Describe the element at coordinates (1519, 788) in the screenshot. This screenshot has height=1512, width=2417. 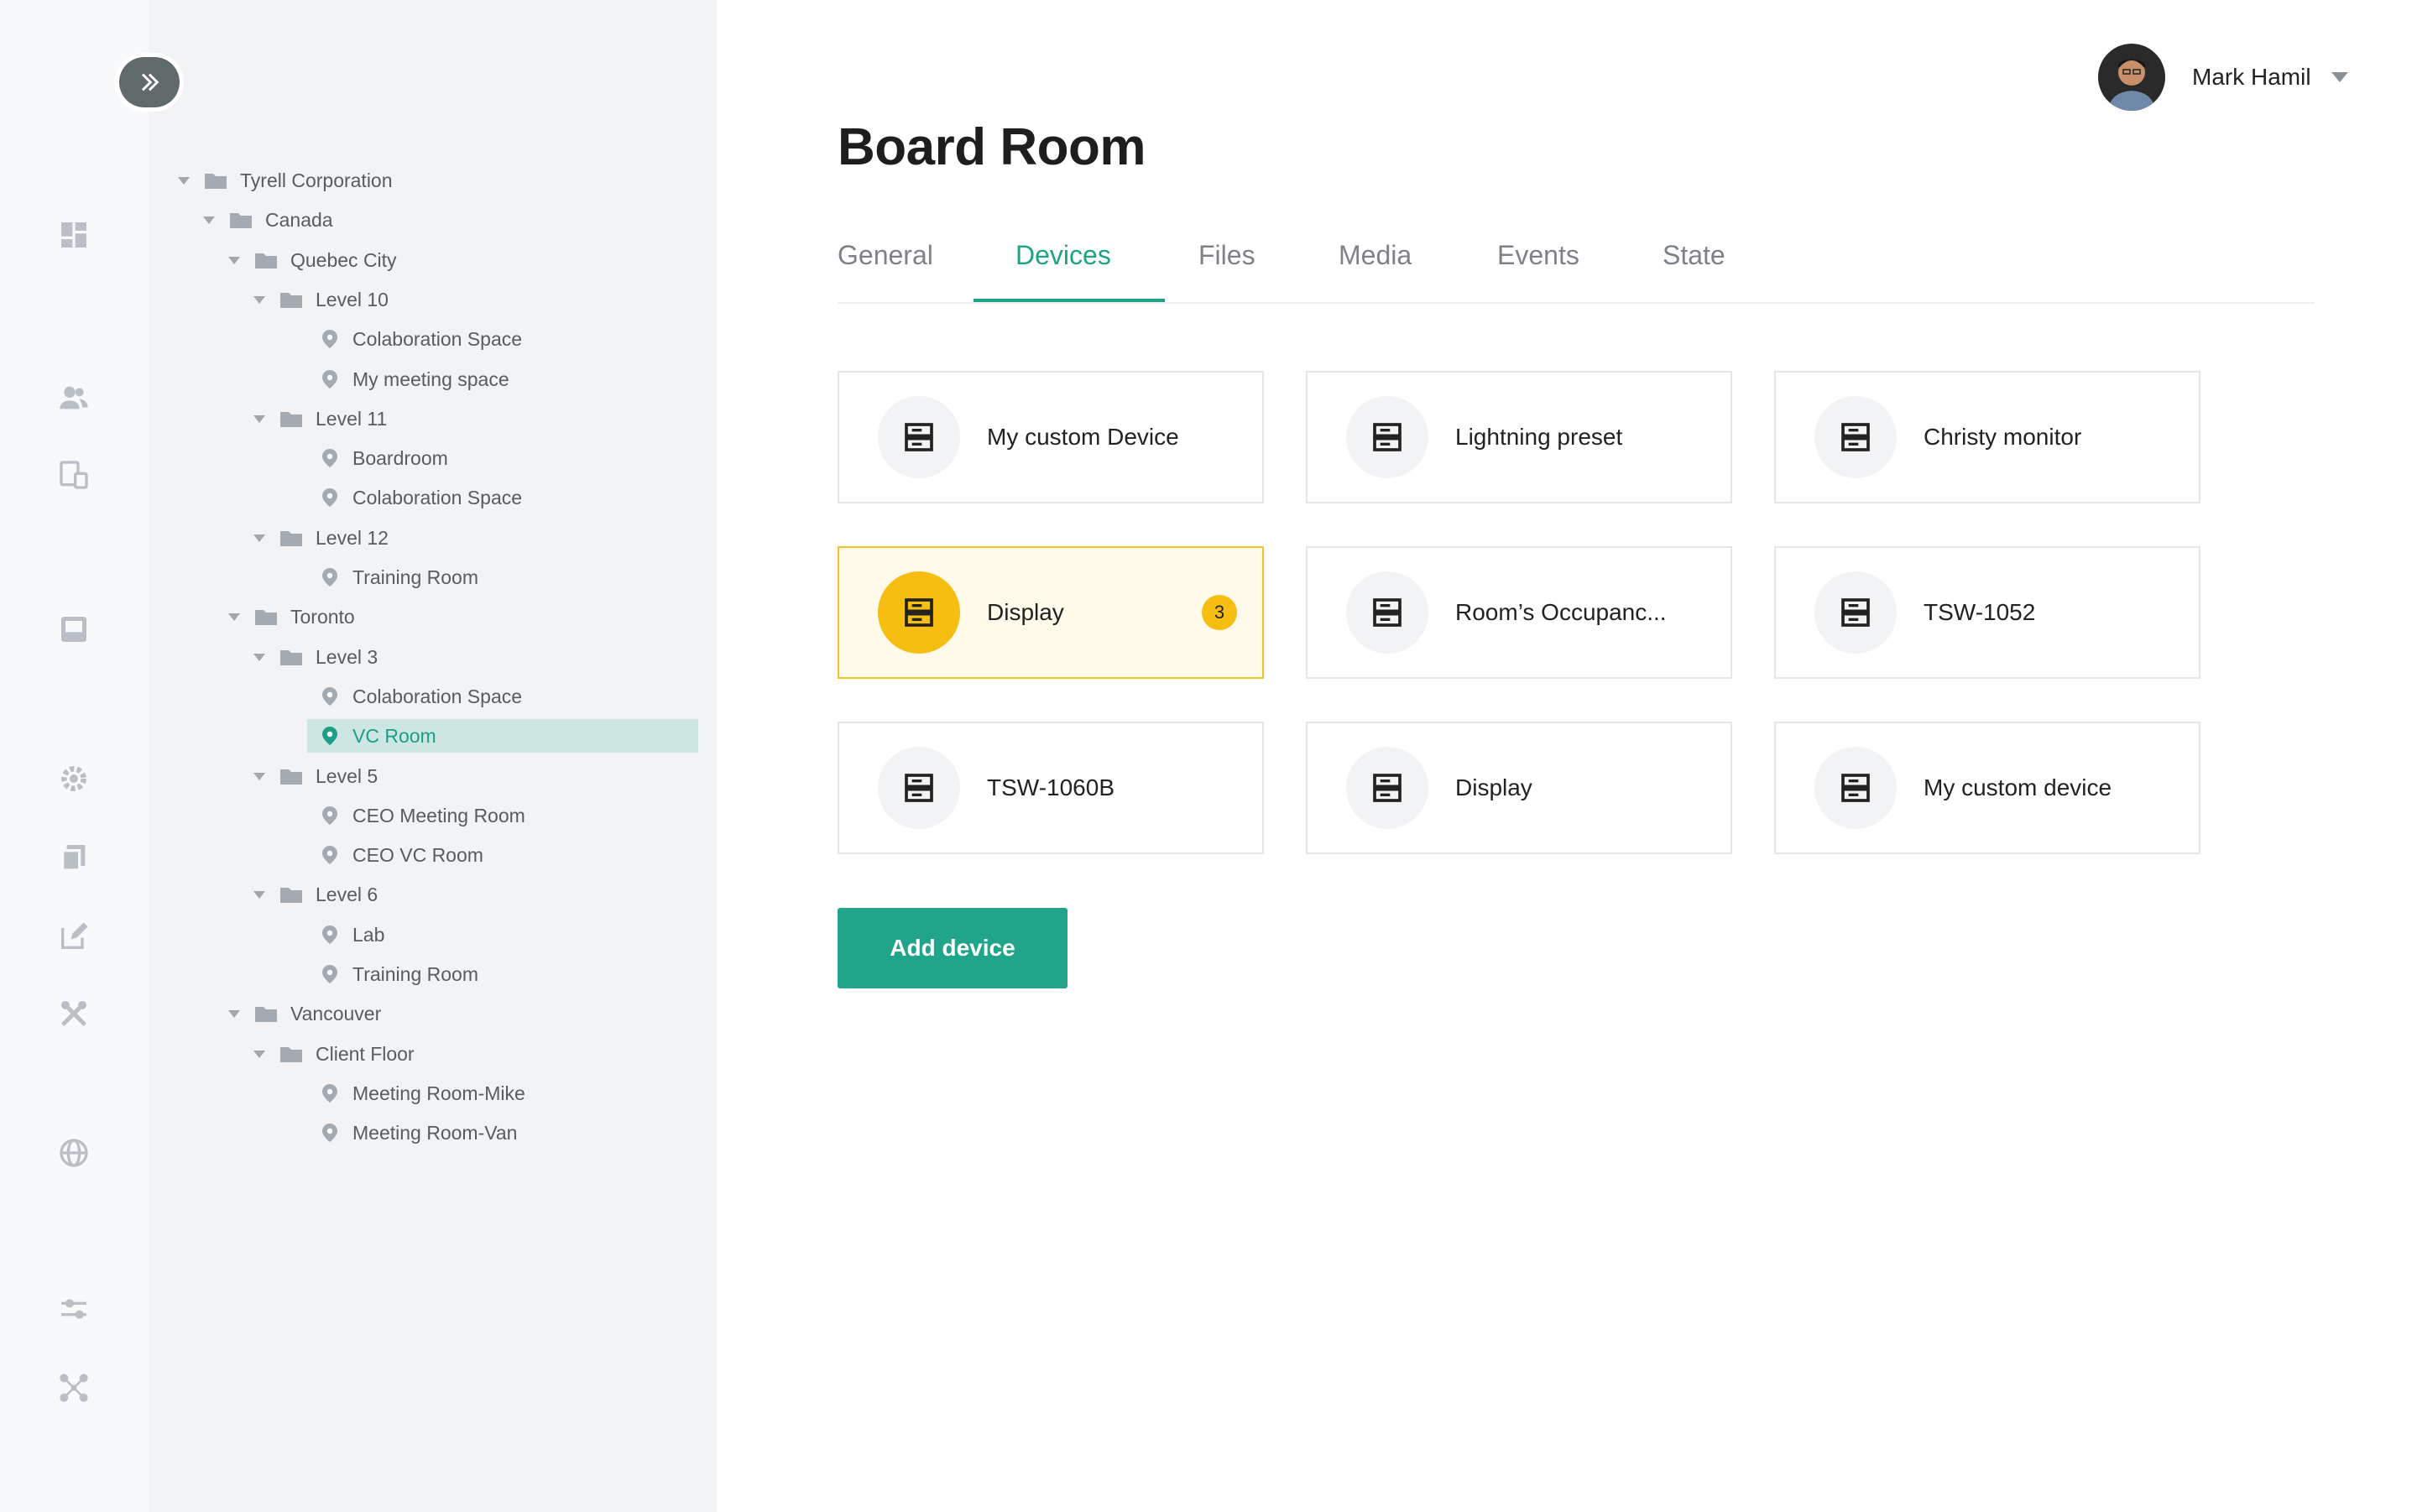
I see `device-card: Display` at that location.